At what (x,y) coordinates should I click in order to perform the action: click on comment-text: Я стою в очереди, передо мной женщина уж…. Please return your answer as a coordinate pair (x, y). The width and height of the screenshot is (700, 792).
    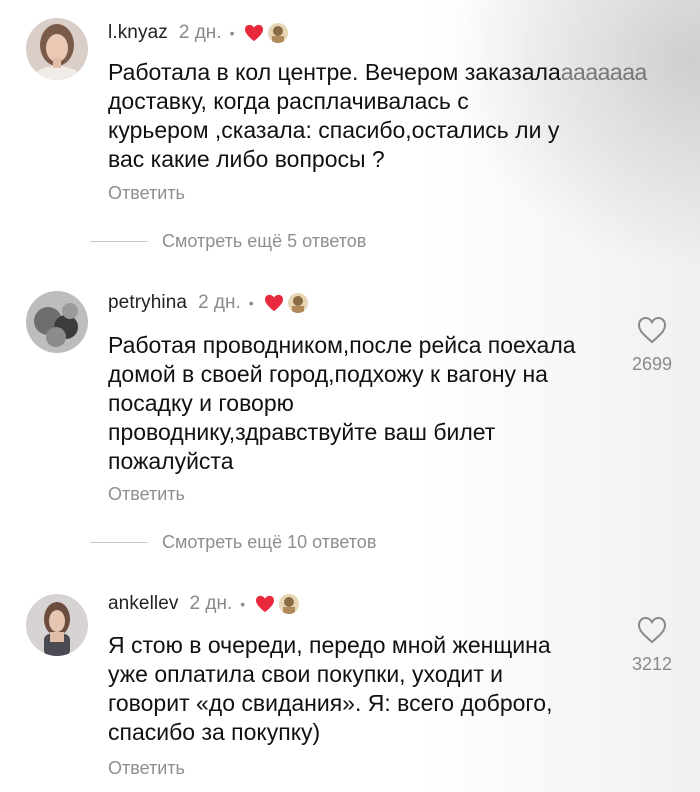
    Looking at the image, I should click on (330, 688).